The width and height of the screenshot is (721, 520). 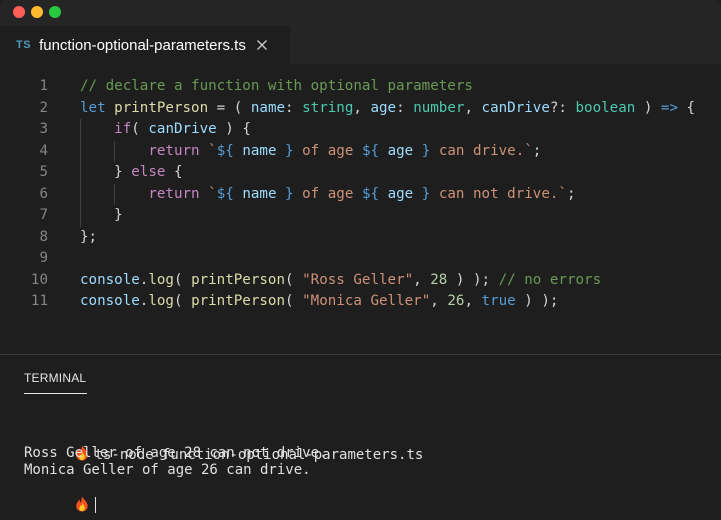 What do you see at coordinates (238, 279) in the screenshot?
I see `code-token: printPerson` at bounding box center [238, 279].